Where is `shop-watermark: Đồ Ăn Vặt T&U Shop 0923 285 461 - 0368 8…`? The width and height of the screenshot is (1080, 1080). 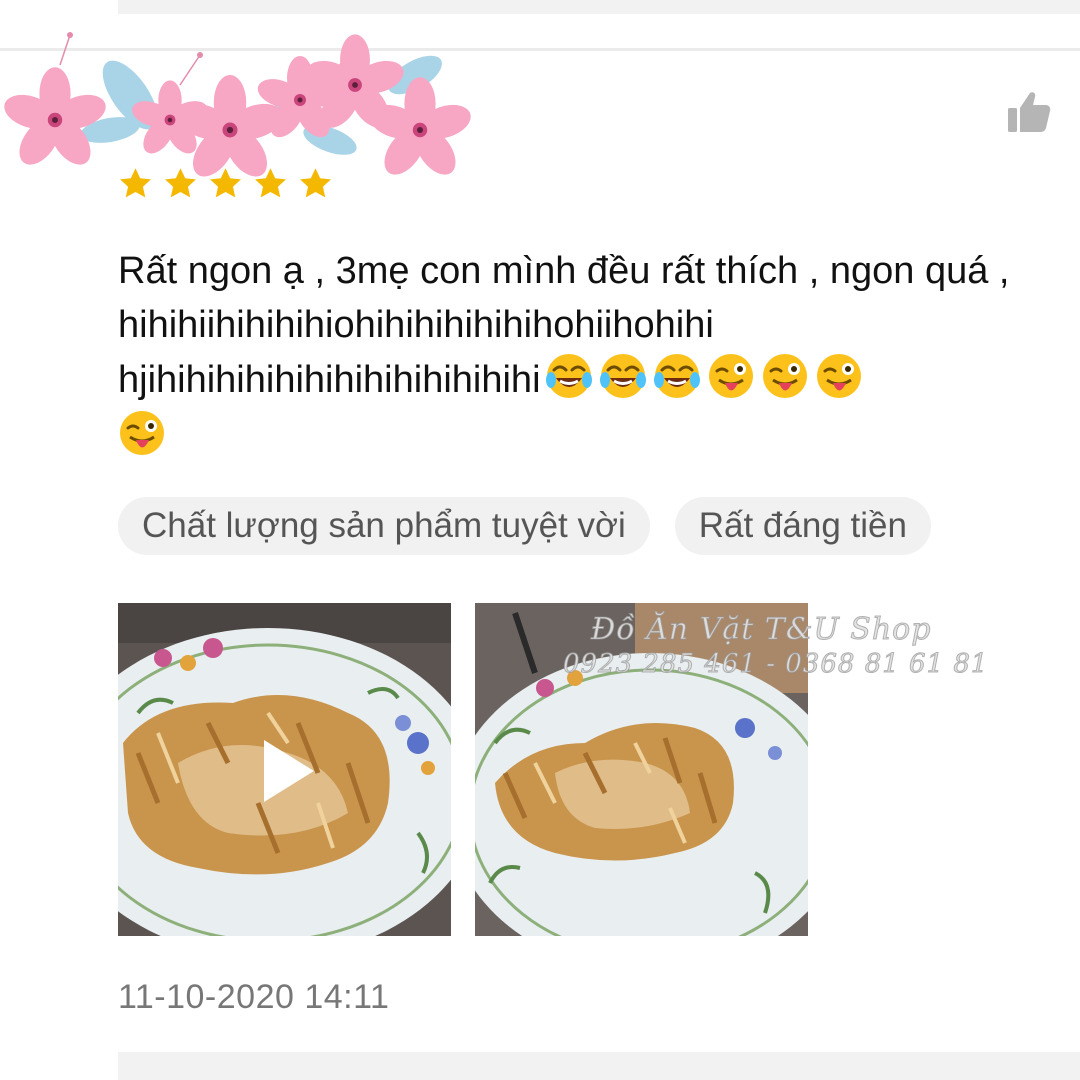
shop-watermark: Đồ Ăn Vặt T&U Shop 0923 285 461 - 0368 8… is located at coordinates (798, 646).